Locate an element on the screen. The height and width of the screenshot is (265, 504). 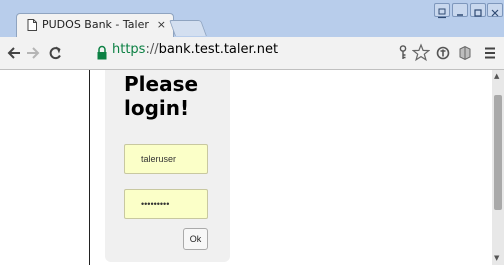
scroll-down-arrow-icon: ▼ is located at coordinates (496, 258).